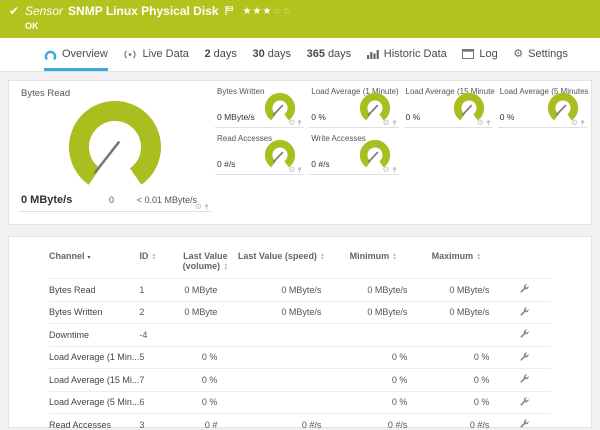 This screenshot has width=600, height=430. What do you see at coordinates (166, 200) in the screenshot?
I see `gauge-scale-max: < 0.01 MByte/s` at bounding box center [166, 200].